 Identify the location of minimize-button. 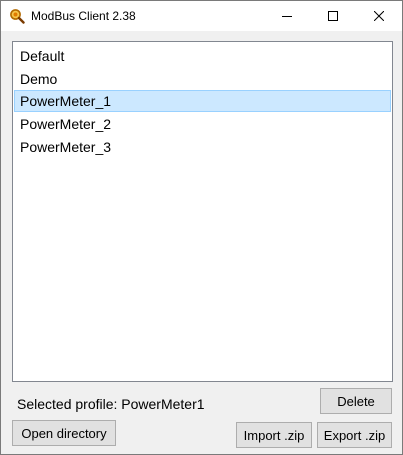
(287, 16).